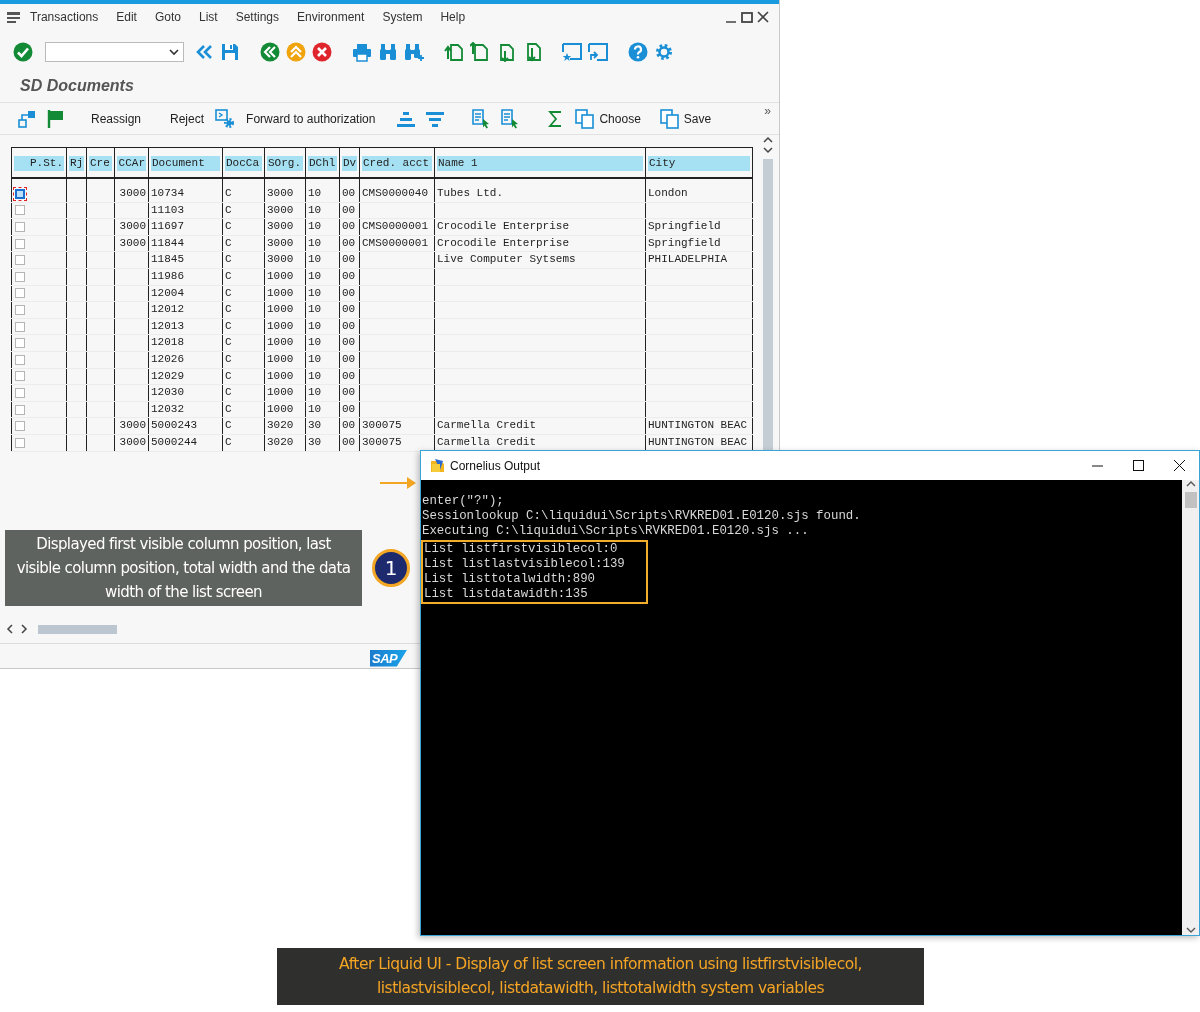 The image size is (1200, 1012). What do you see at coordinates (480, 52) in the screenshot?
I see `previous-page-icon` at bounding box center [480, 52].